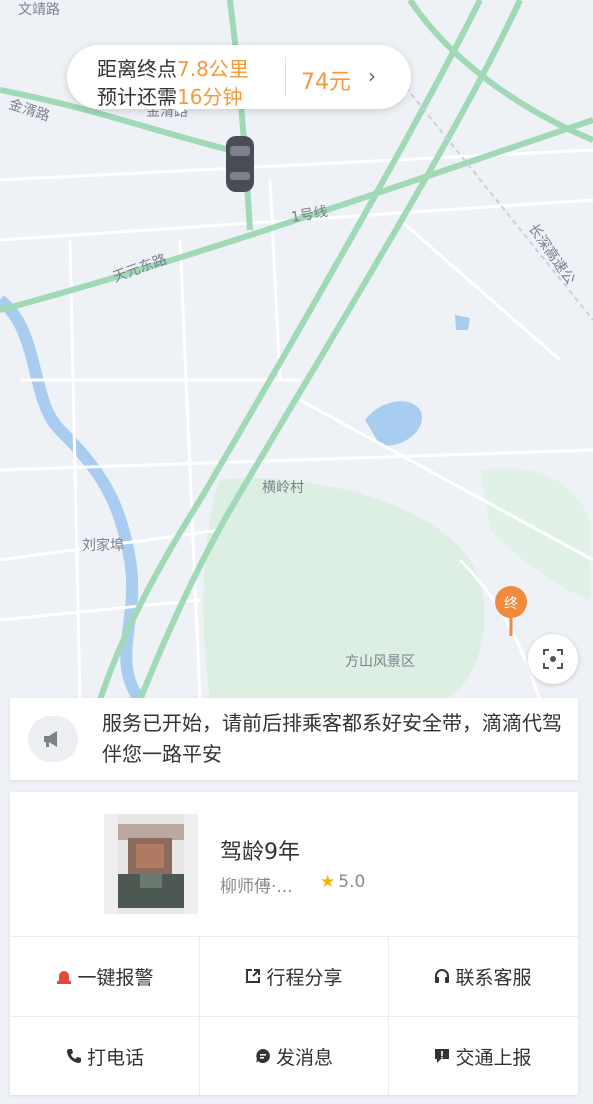  I want to click on driver-rating: ★ 5.0, so click(342, 882).